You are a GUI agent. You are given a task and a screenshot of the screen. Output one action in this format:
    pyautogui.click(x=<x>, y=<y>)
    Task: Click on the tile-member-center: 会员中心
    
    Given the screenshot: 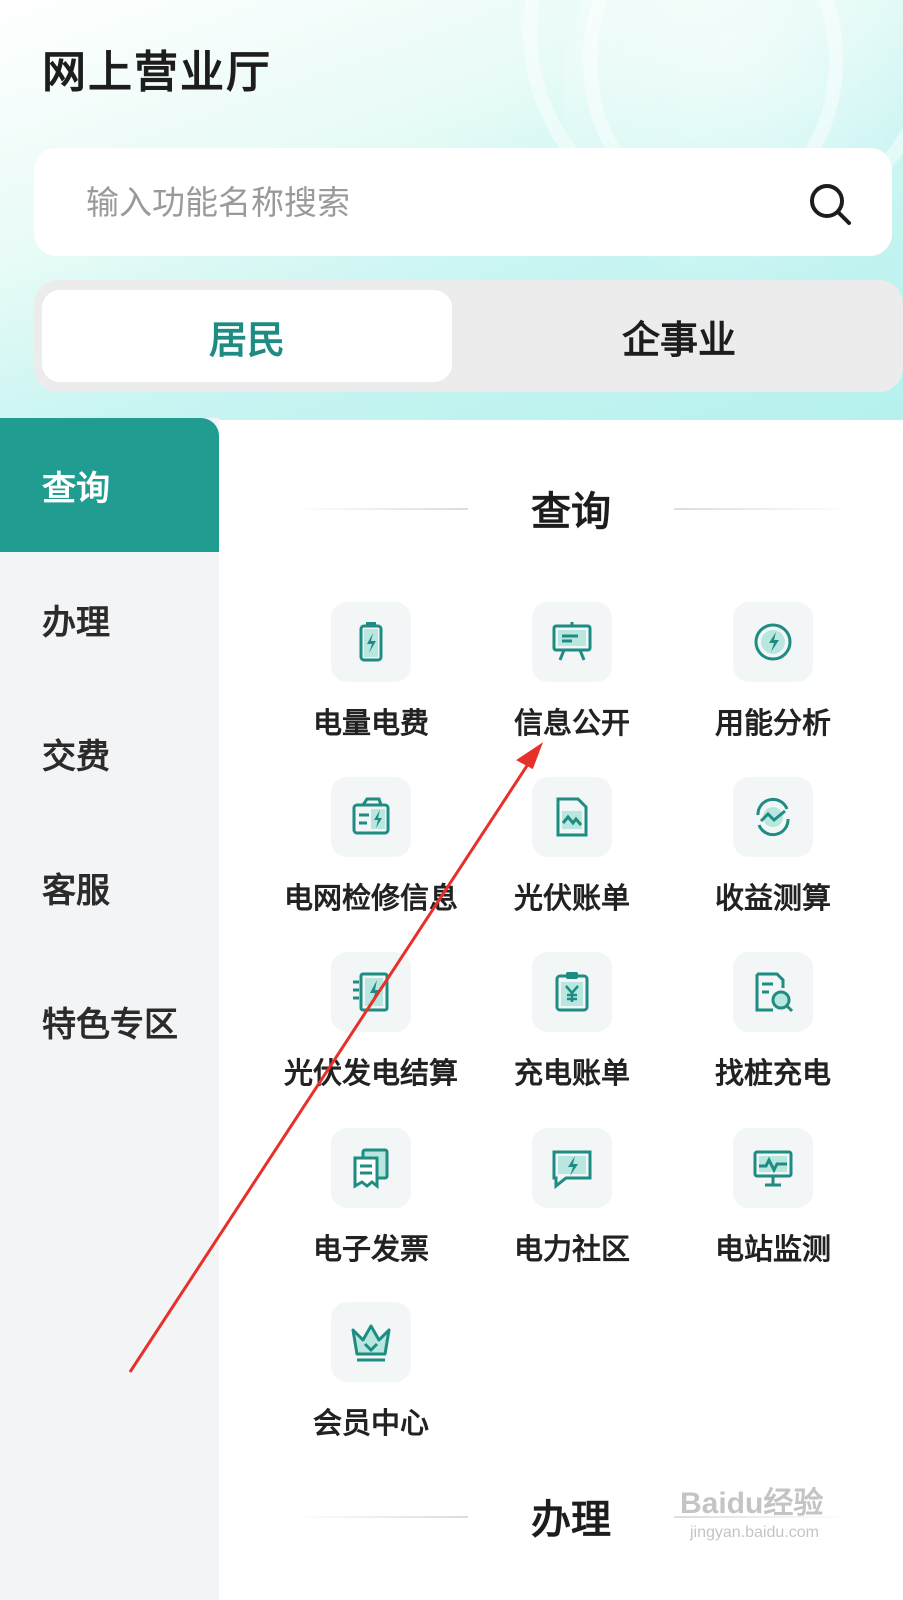 What is the action you would take?
    pyautogui.click(x=371, y=1382)
    